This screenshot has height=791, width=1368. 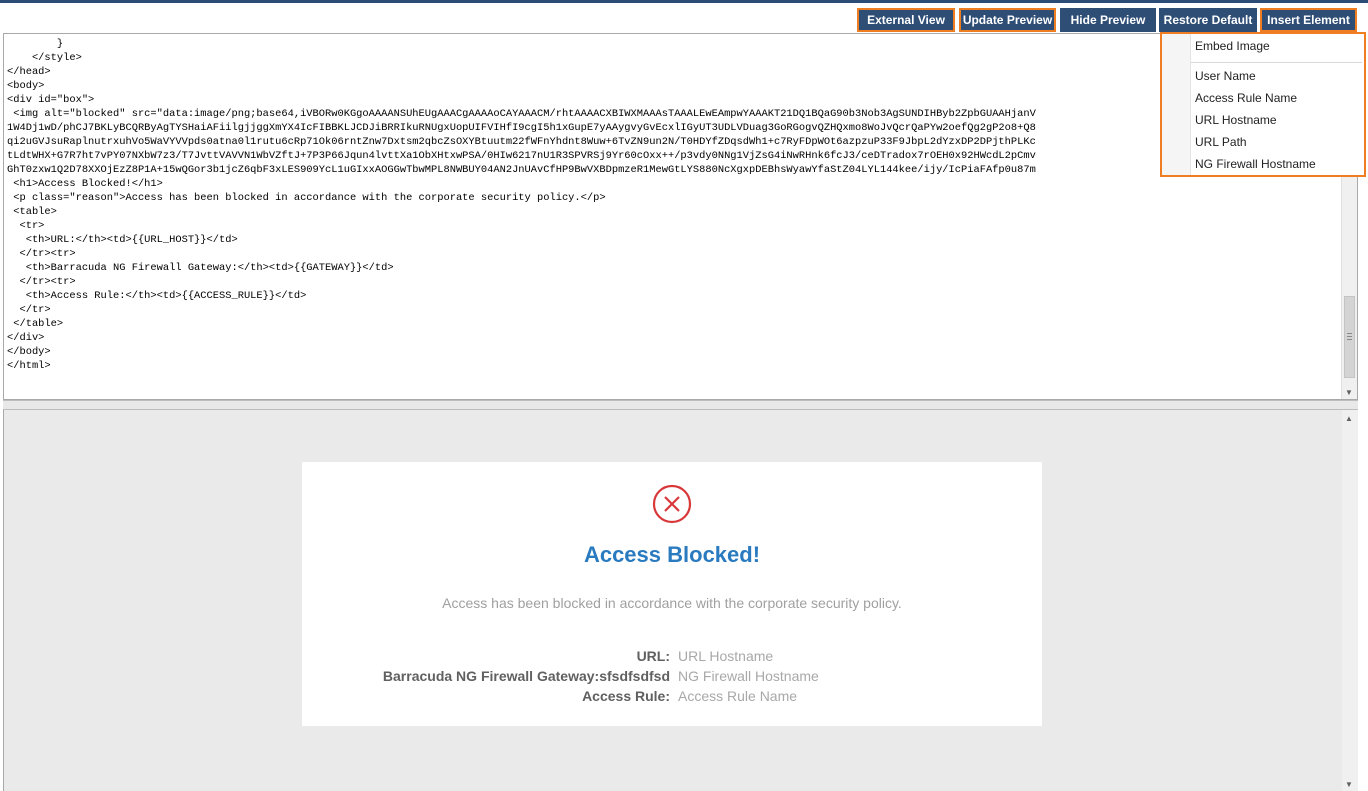 I want to click on menu-separator, so click(x=1276, y=62).